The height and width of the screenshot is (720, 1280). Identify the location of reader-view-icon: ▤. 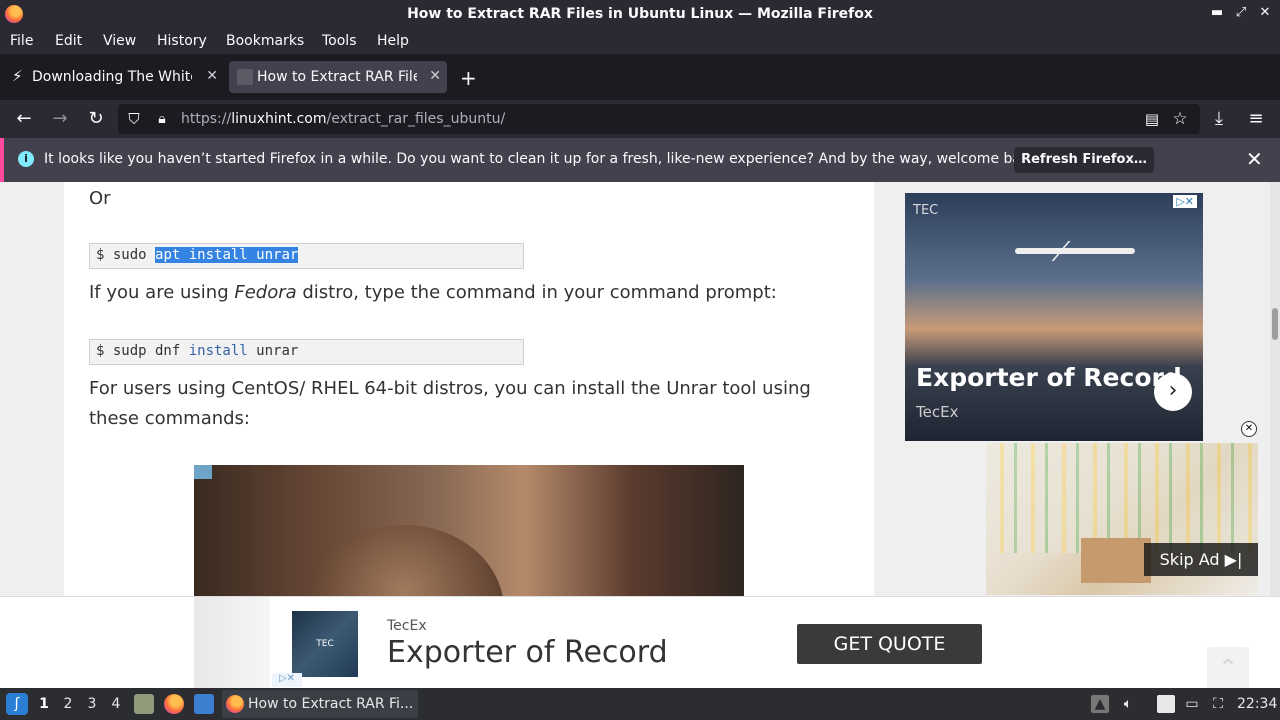
(1152, 119).